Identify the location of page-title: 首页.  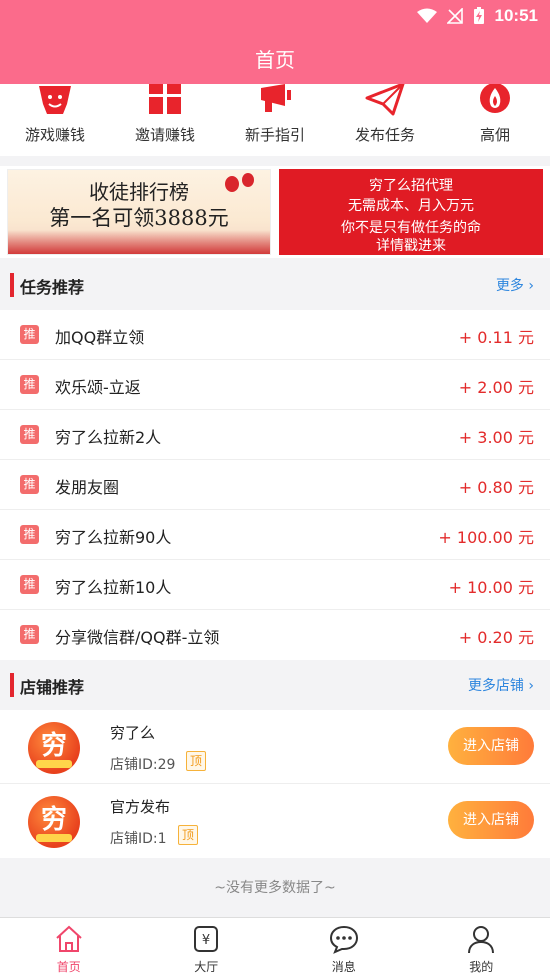
(275, 60).